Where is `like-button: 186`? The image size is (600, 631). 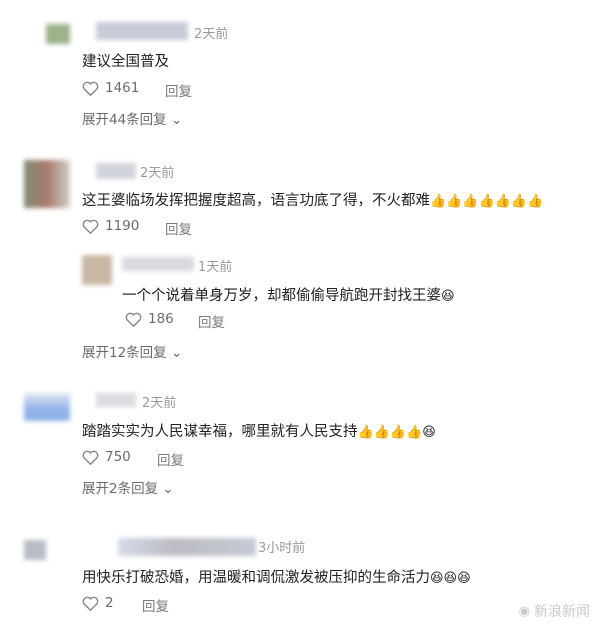
like-button: 186 is located at coordinates (149, 319).